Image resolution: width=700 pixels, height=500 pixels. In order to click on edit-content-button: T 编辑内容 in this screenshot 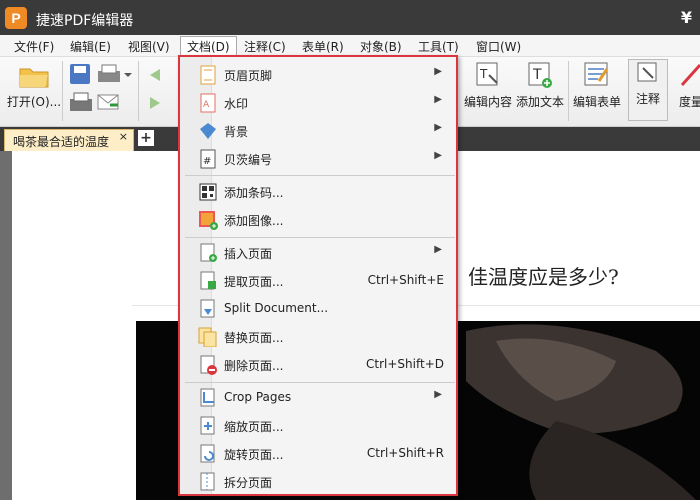, I will do `click(488, 85)`.